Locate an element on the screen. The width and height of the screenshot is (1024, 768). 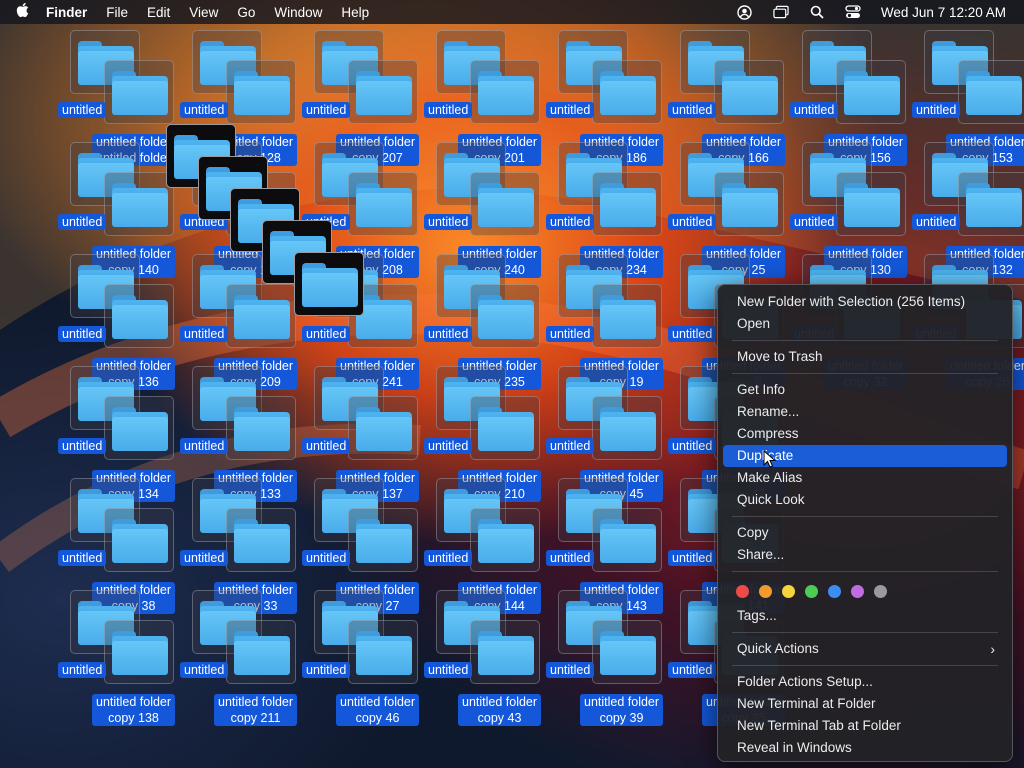
menu-item-new-terminal-at-folder: New Terminal at Folder is located at coordinates (865, 704).